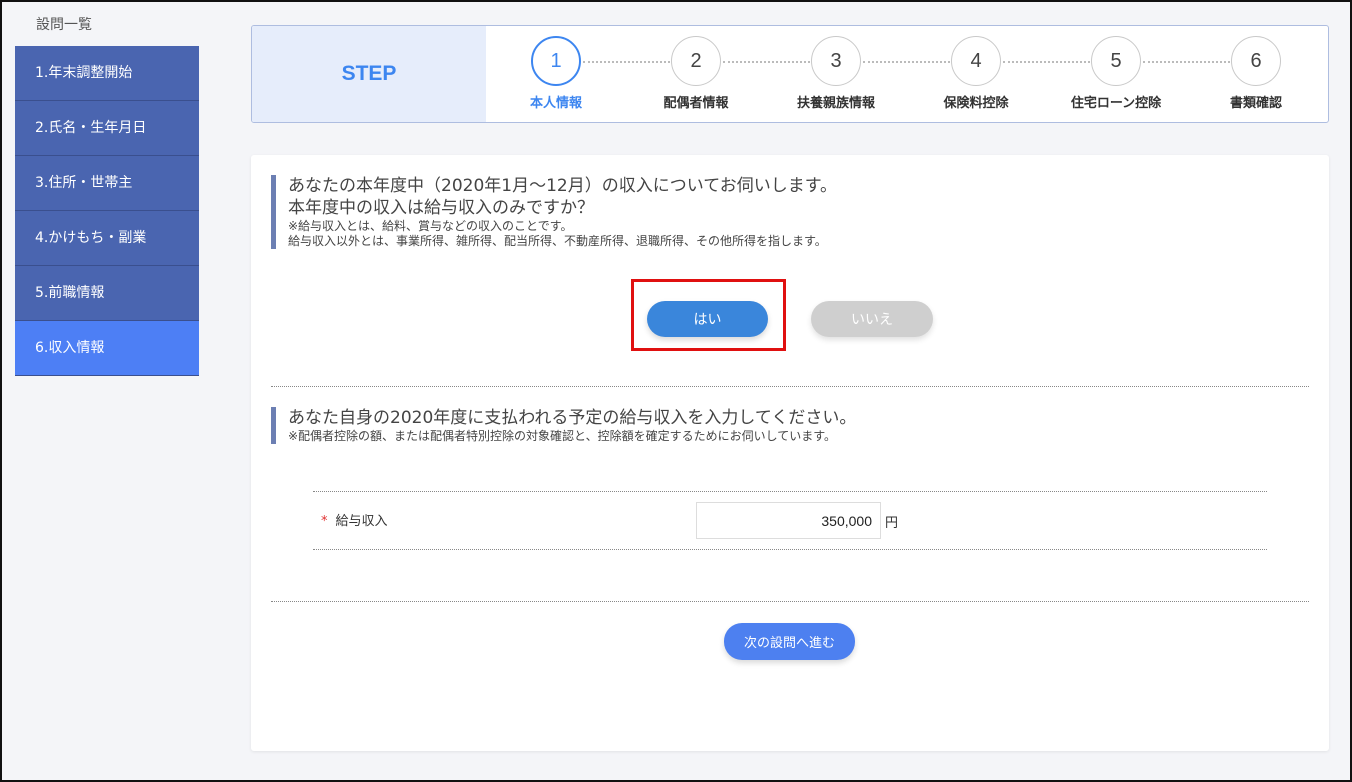 The image size is (1352, 782). I want to click on sidebar-title: 設問一覧, so click(64, 25).